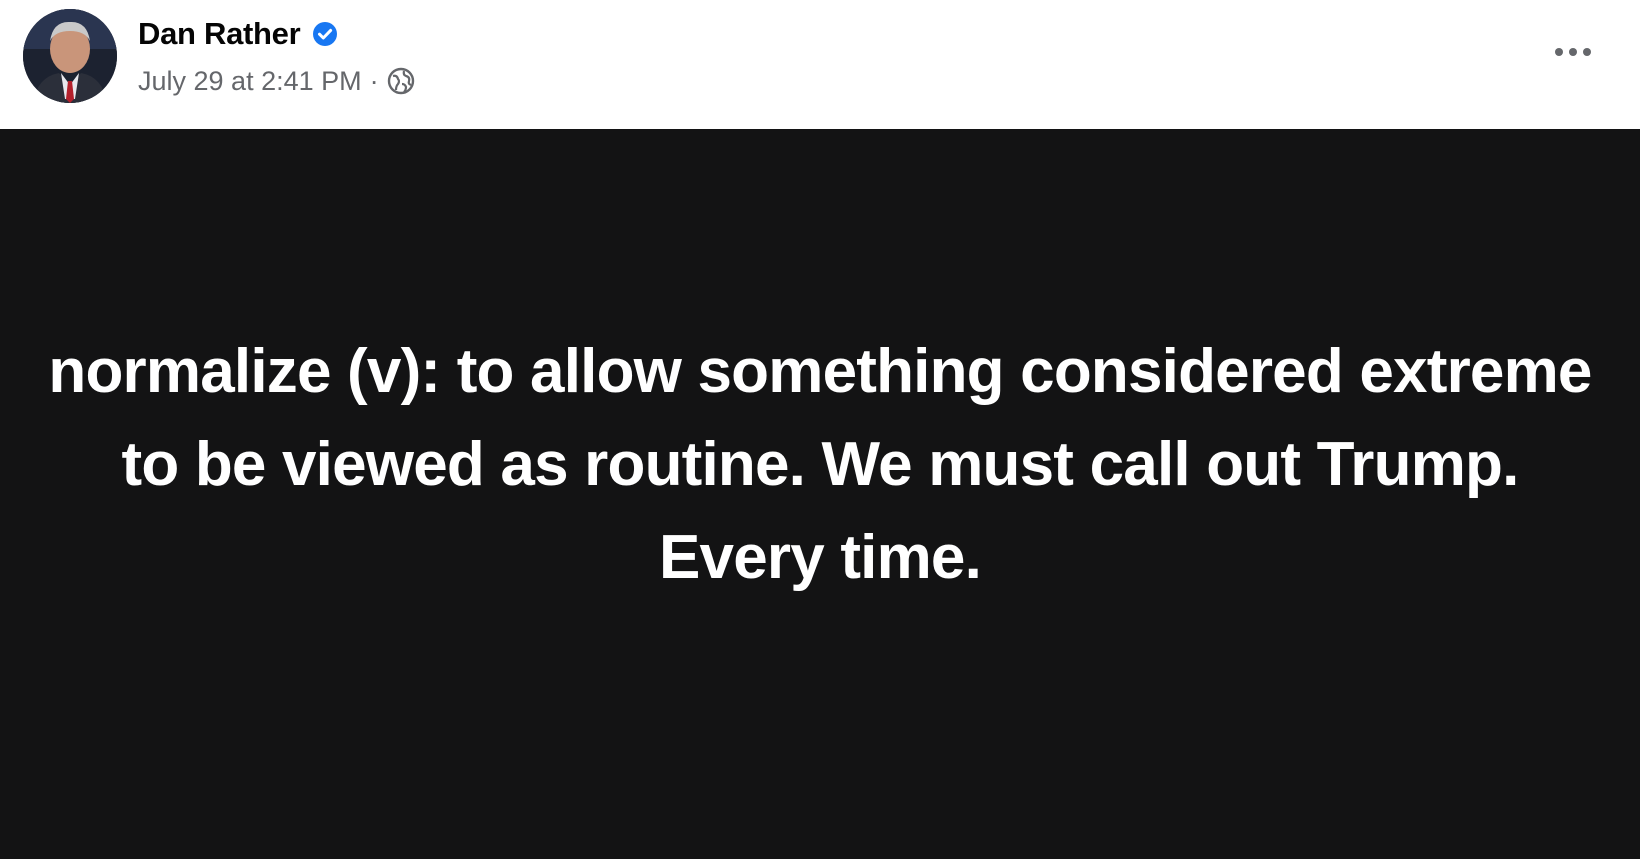 This screenshot has height=859, width=1640. What do you see at coordinates (325, 34) in the screenshot?
I see `verified-badge-icon` at bounding box center [325, 34].